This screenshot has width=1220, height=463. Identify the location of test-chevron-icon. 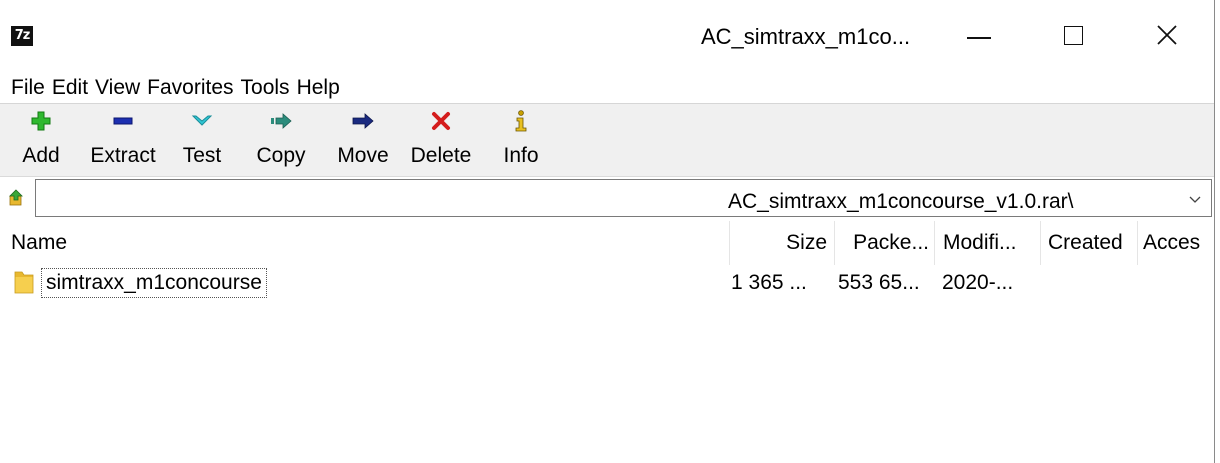
(202, 121).